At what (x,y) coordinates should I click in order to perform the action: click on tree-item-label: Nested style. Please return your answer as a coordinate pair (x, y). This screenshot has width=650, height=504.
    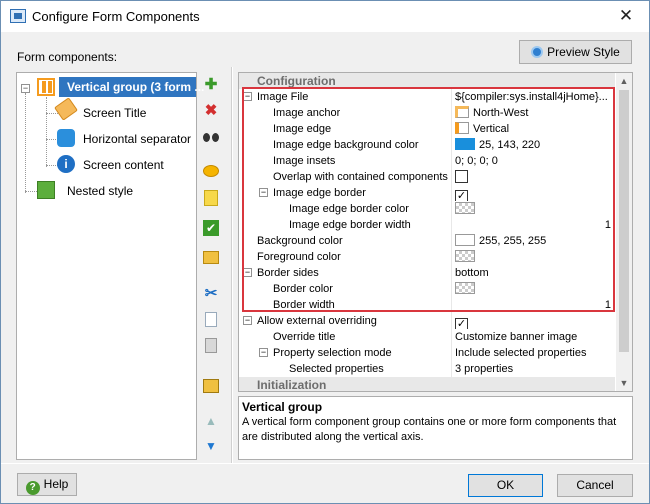
    Looking at the image, I should click on (100, 191).